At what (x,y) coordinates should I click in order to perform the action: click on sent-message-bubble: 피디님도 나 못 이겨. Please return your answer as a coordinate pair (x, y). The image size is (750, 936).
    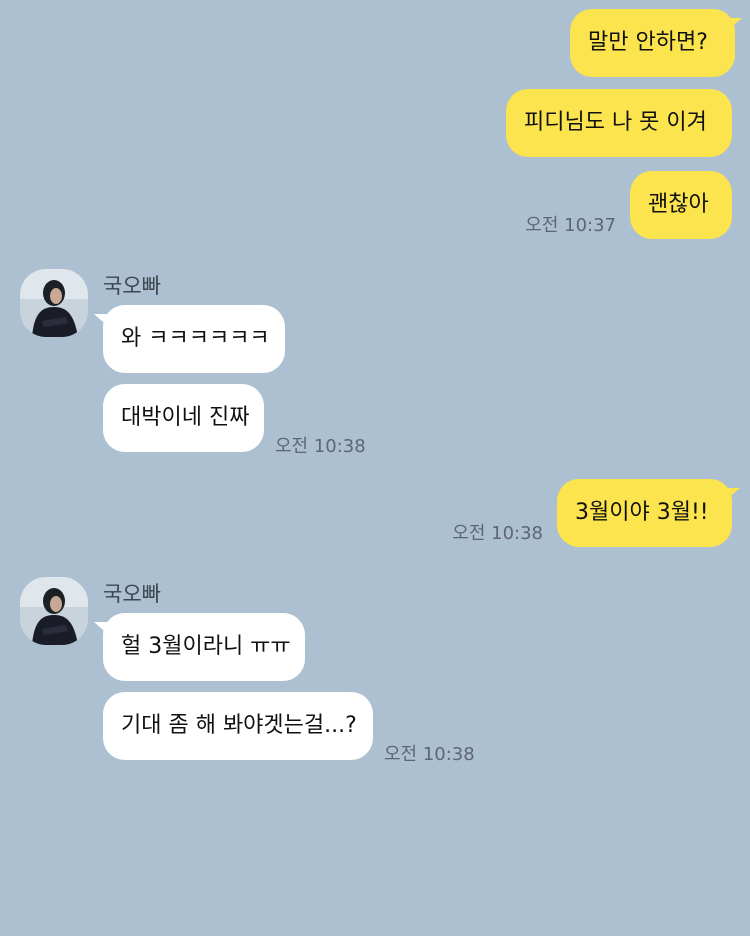
    Looking at the image, I should click on (619, 123).